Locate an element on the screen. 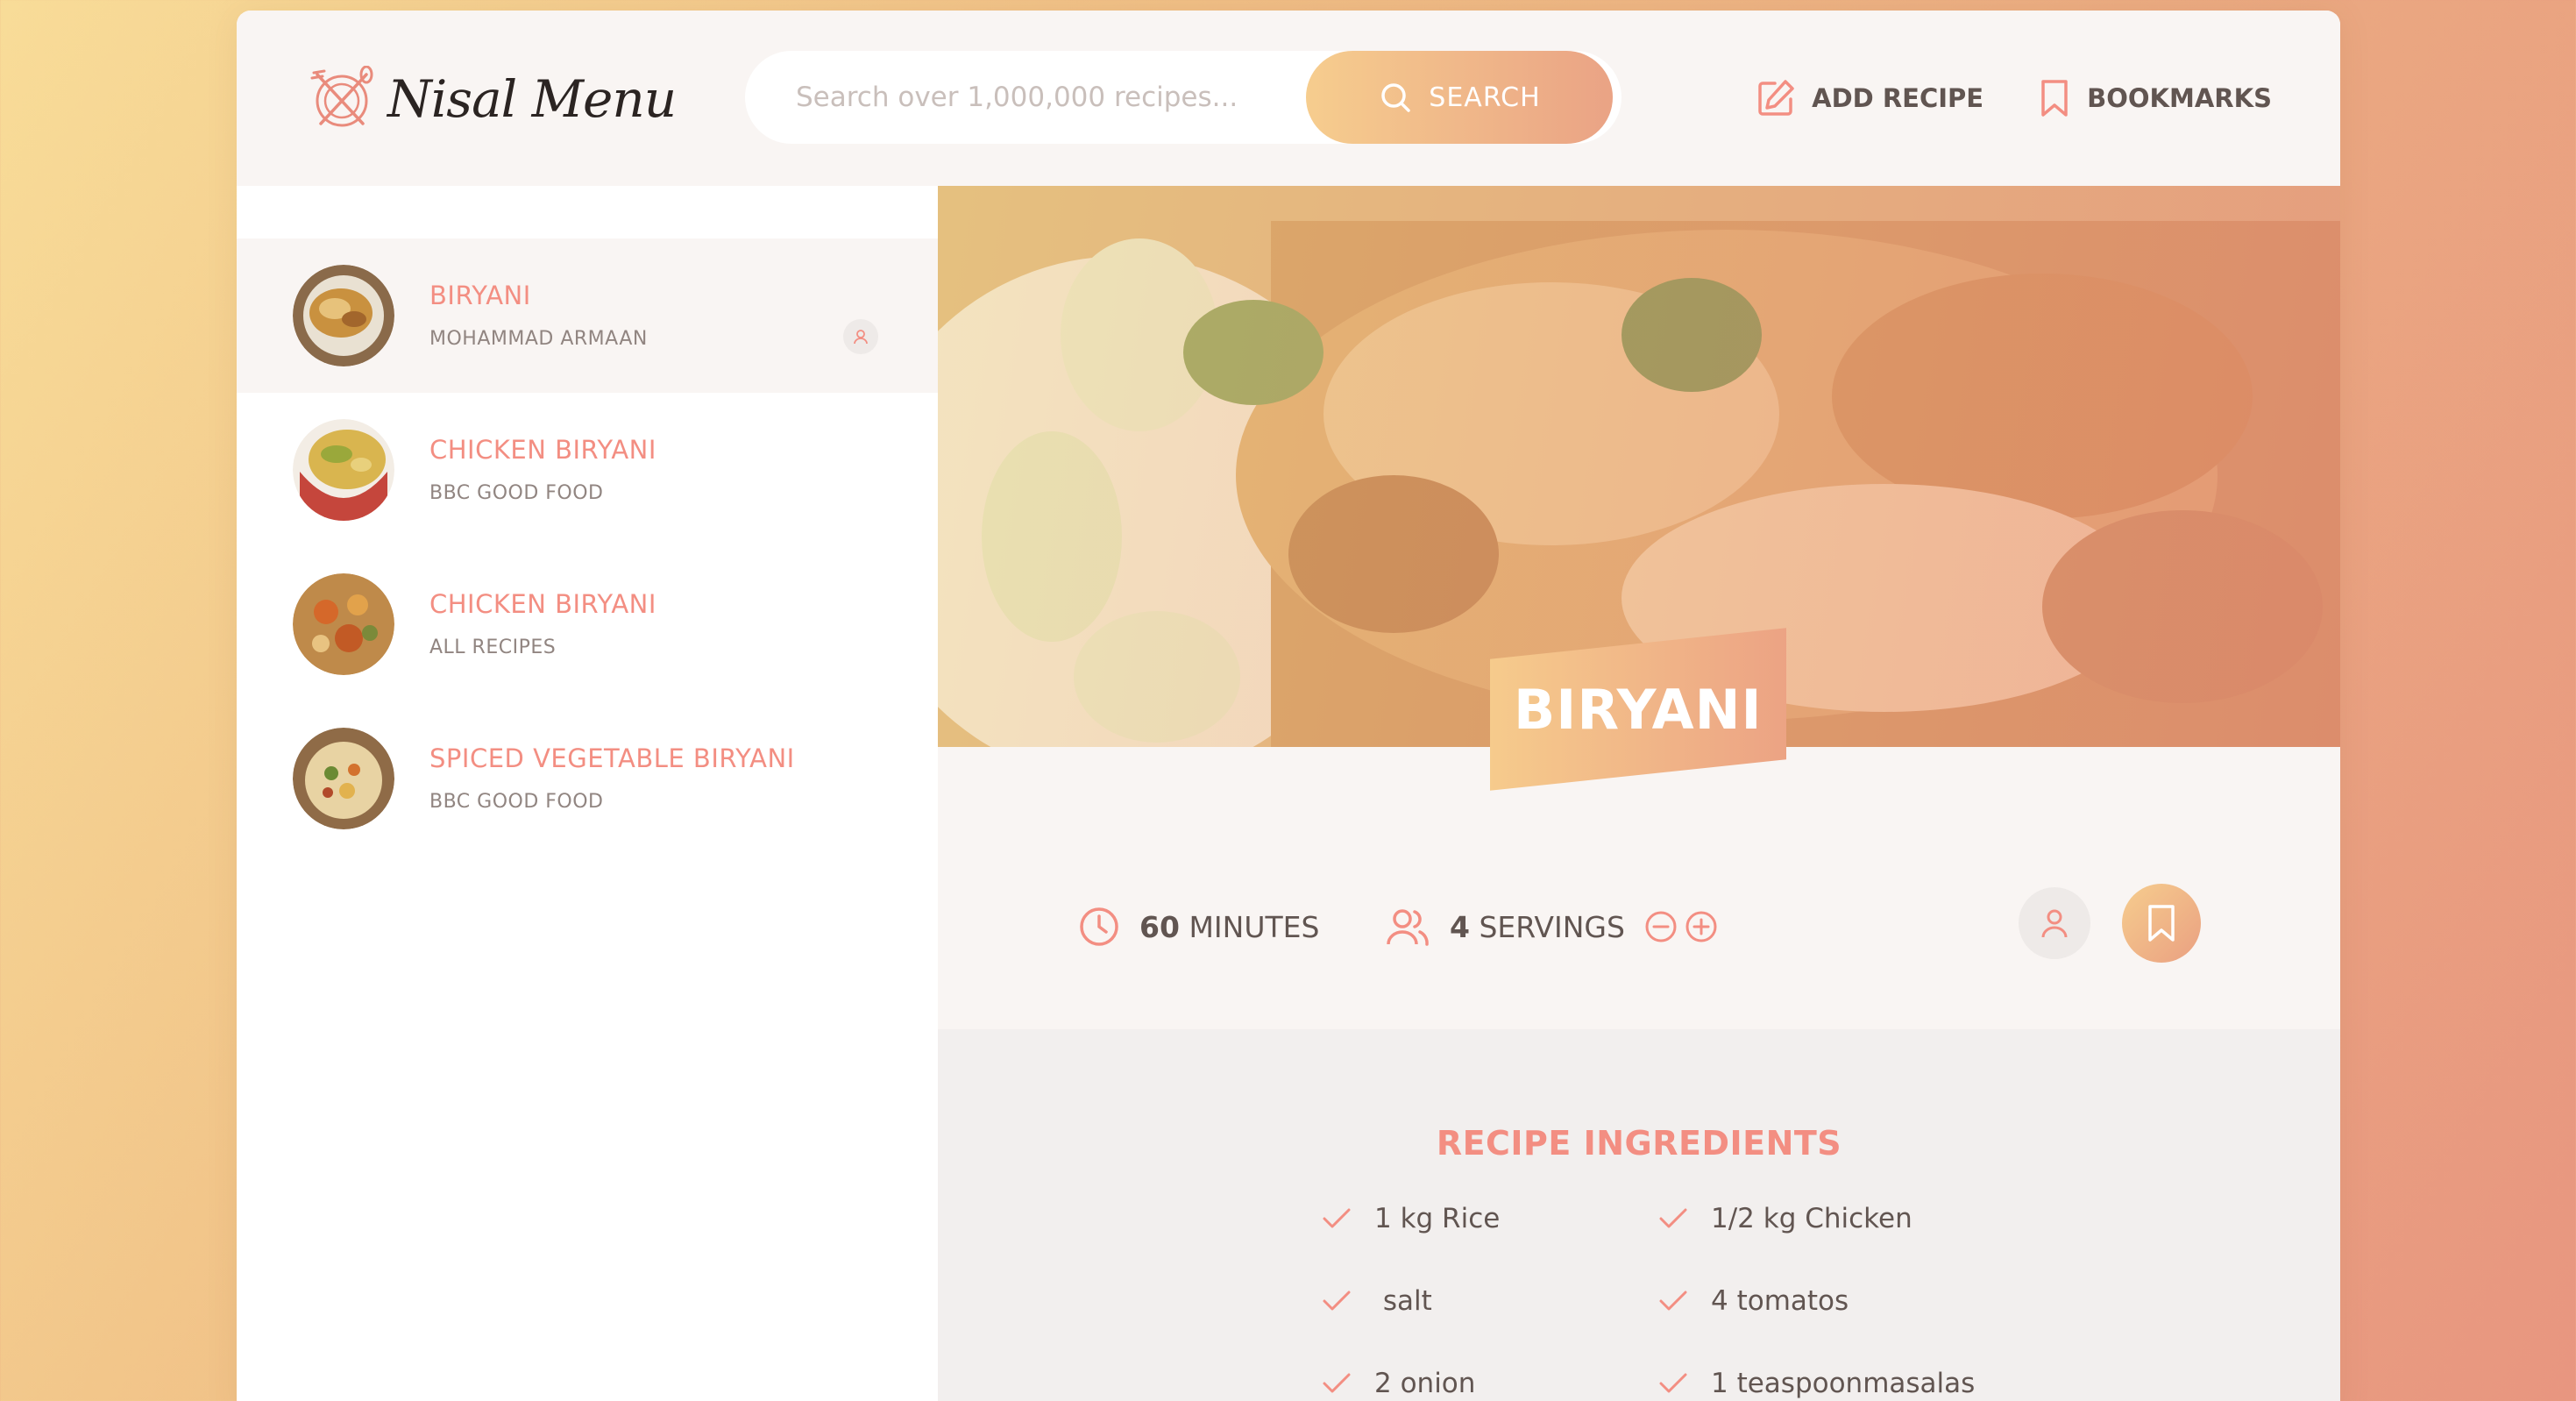 The image size is (2576, 1401). bookmark-recipe-button is located at coordinates (2161, 924).